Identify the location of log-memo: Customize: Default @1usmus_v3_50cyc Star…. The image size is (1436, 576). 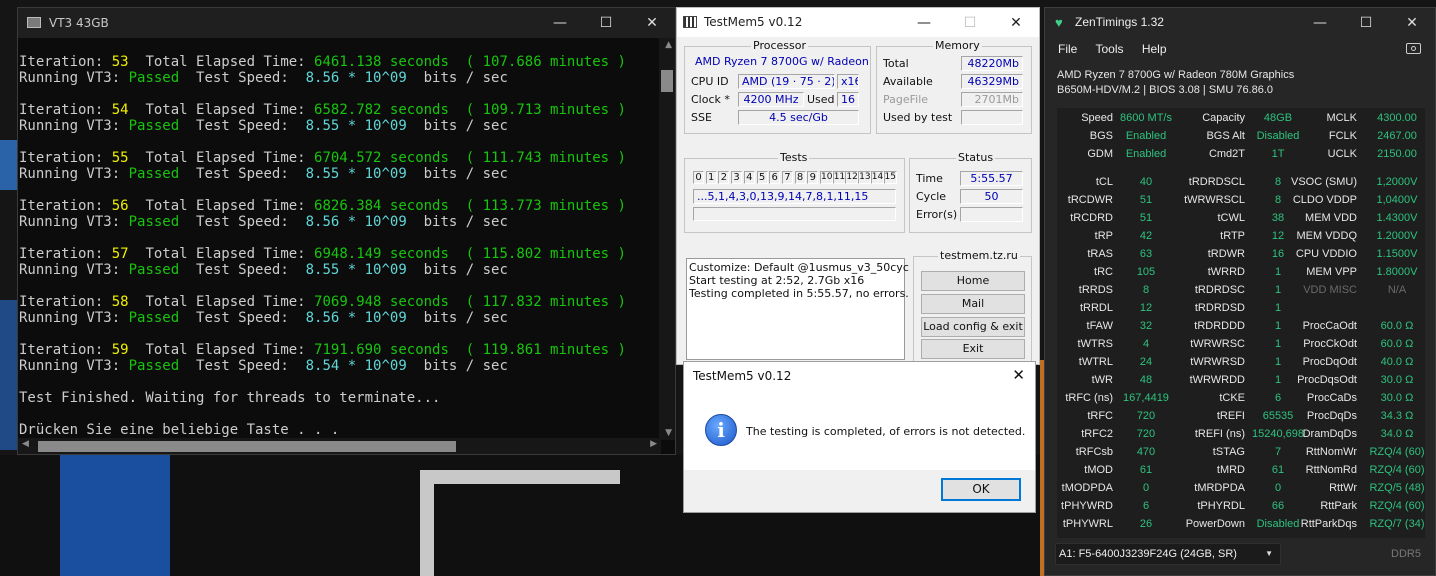
(797, 309).